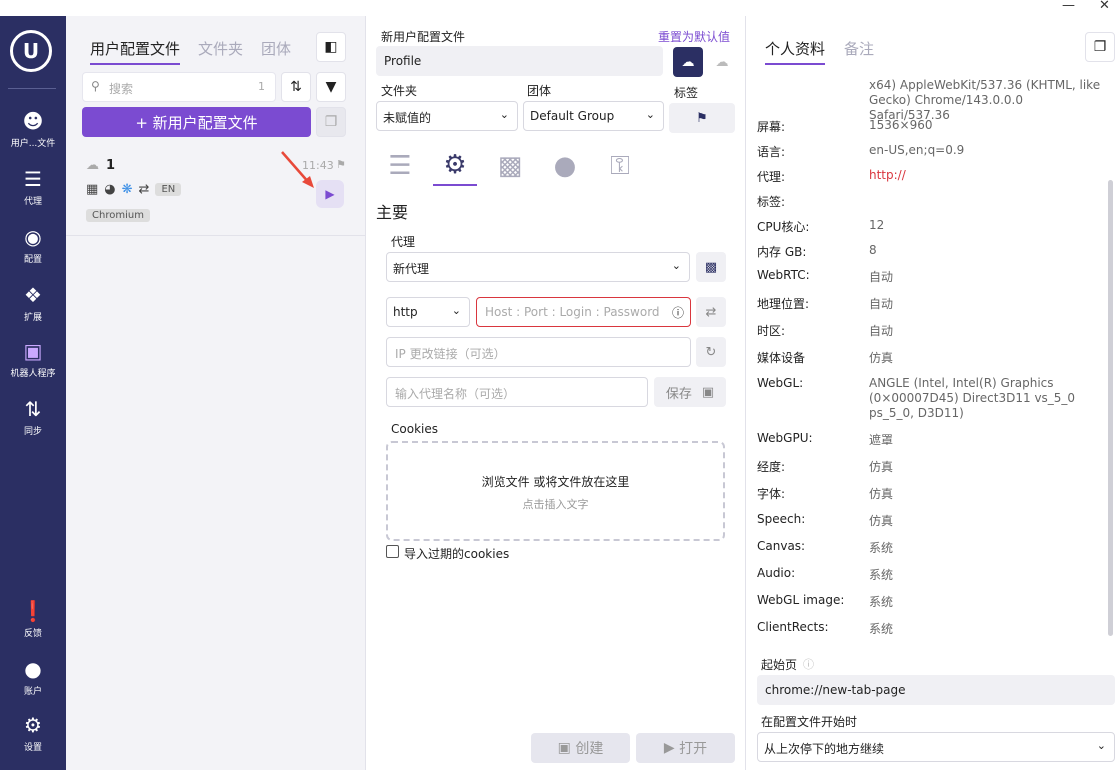 The width and height of the screenshot is (1118, 770). What do you see at coordinates (538, 352) in the screenshot?
I see `ip-change-link-input: IP 更改链接（可选）` at bounding box center [538, 352].